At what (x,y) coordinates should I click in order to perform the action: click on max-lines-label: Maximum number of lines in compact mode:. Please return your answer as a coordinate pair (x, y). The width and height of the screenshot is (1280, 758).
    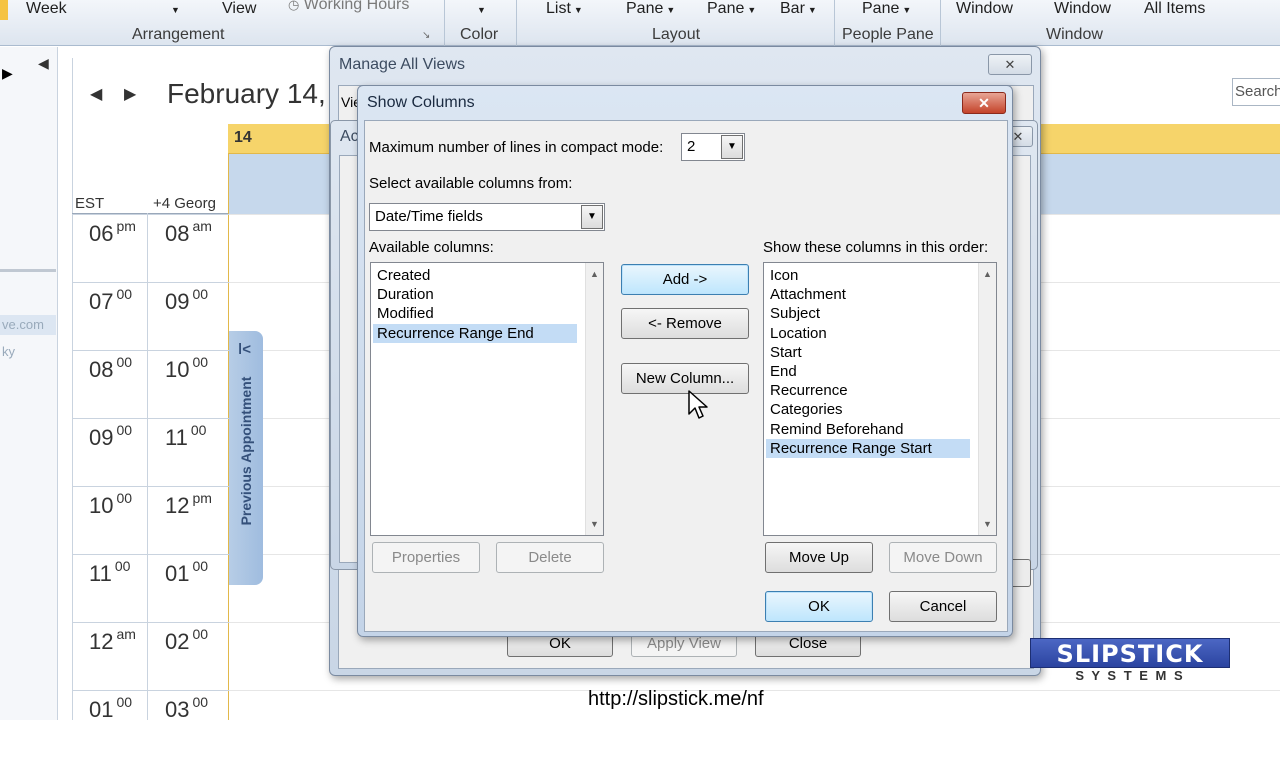
    Looking at the image, I should click on (516, 147).